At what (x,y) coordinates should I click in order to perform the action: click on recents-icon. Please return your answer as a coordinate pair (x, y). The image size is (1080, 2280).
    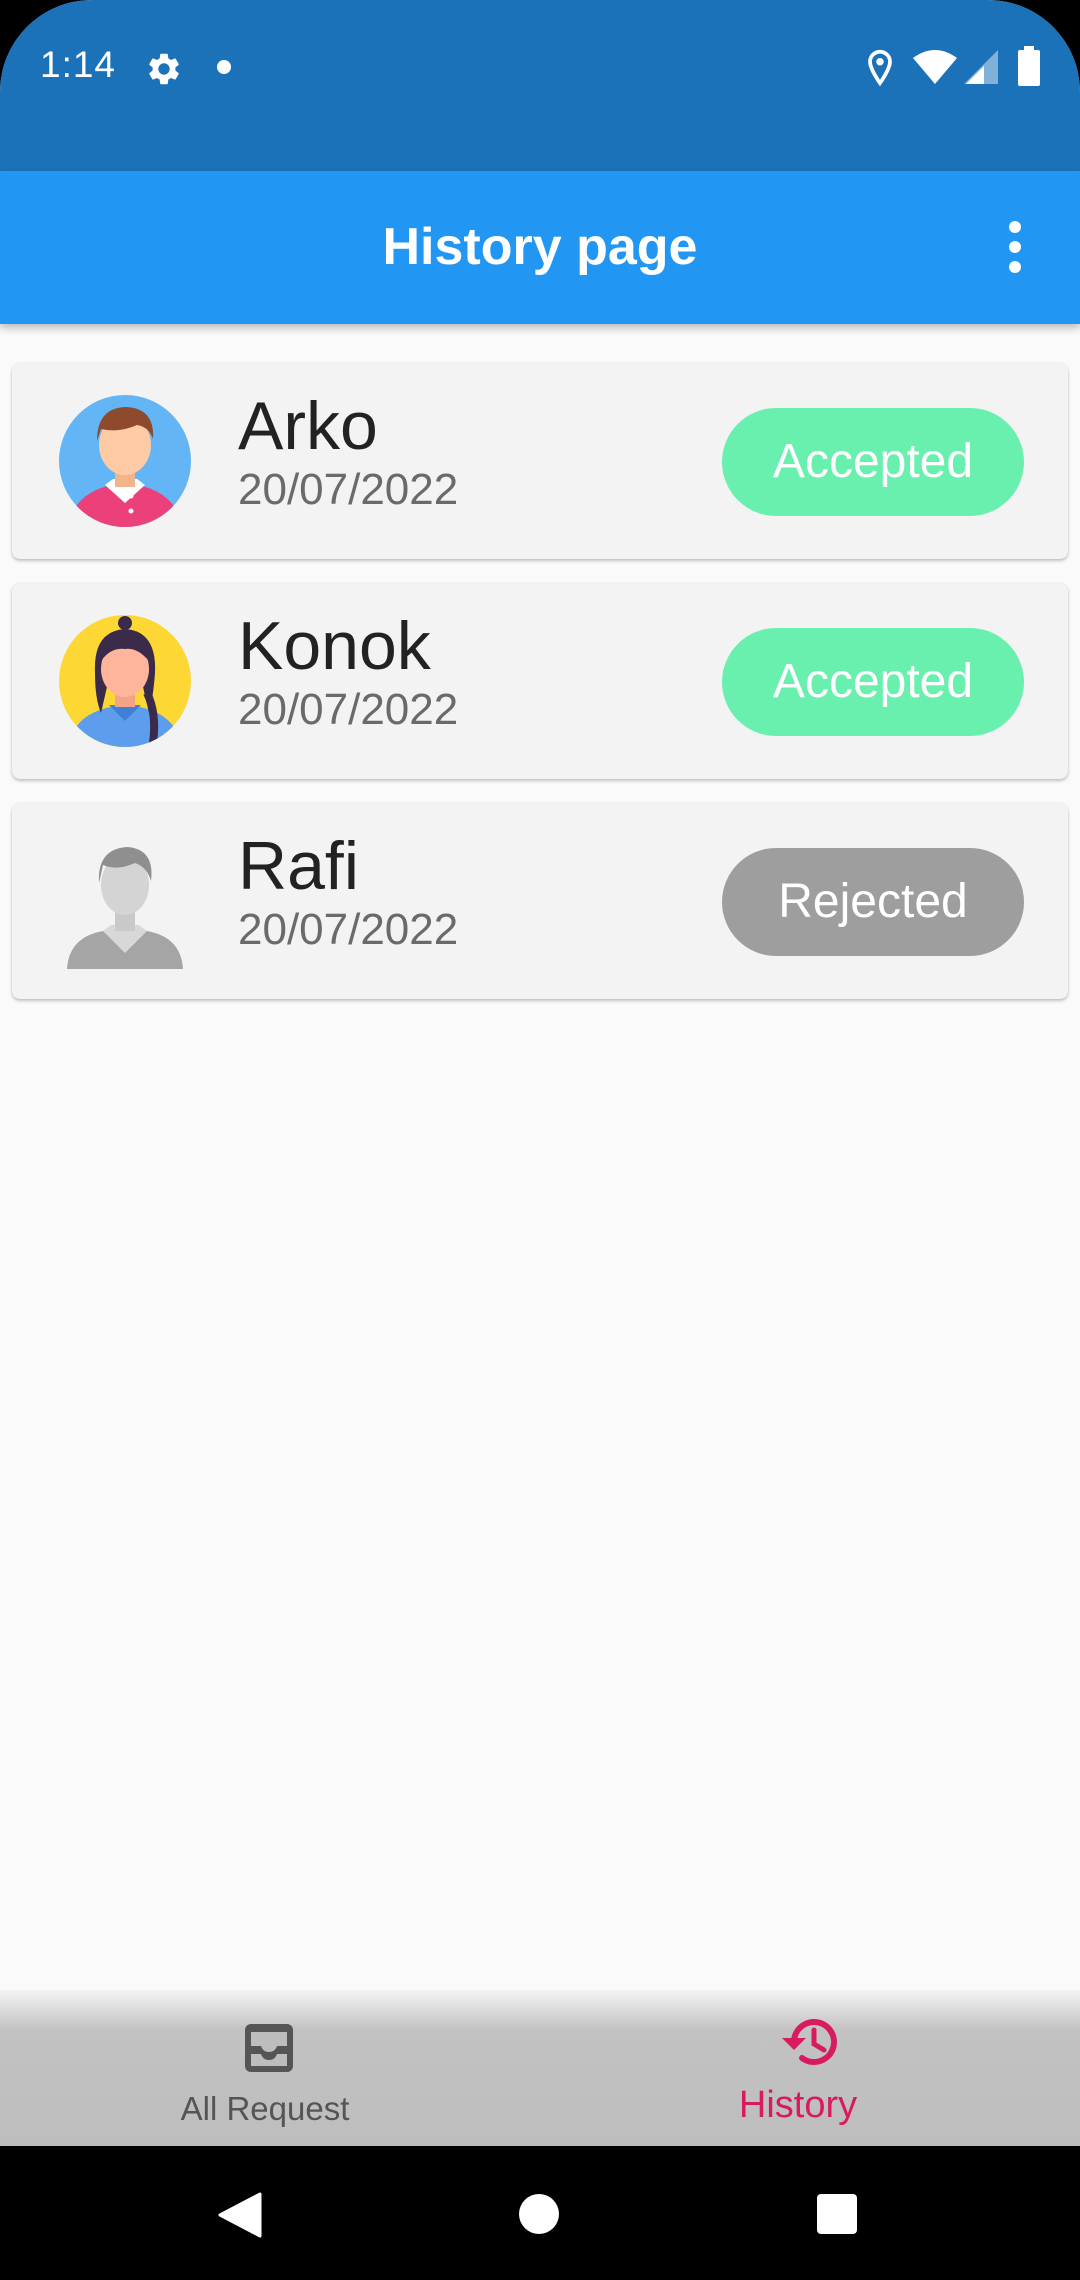
    Looking at the image, I should click on (837, 2214).